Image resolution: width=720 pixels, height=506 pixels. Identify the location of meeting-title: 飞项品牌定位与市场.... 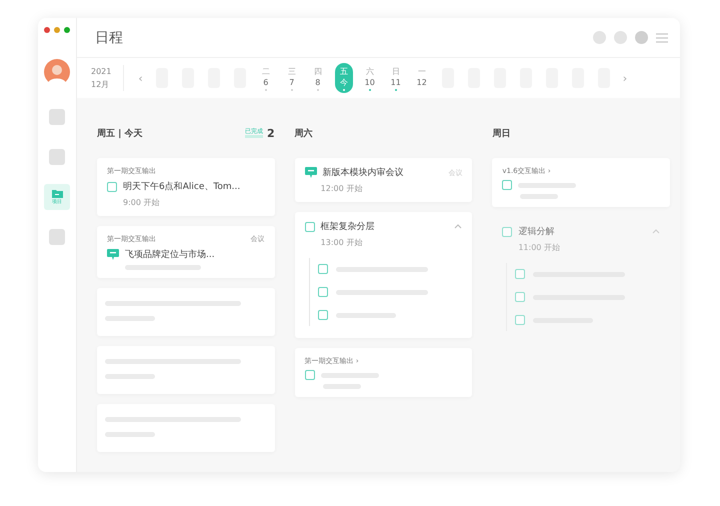
(170, 254).